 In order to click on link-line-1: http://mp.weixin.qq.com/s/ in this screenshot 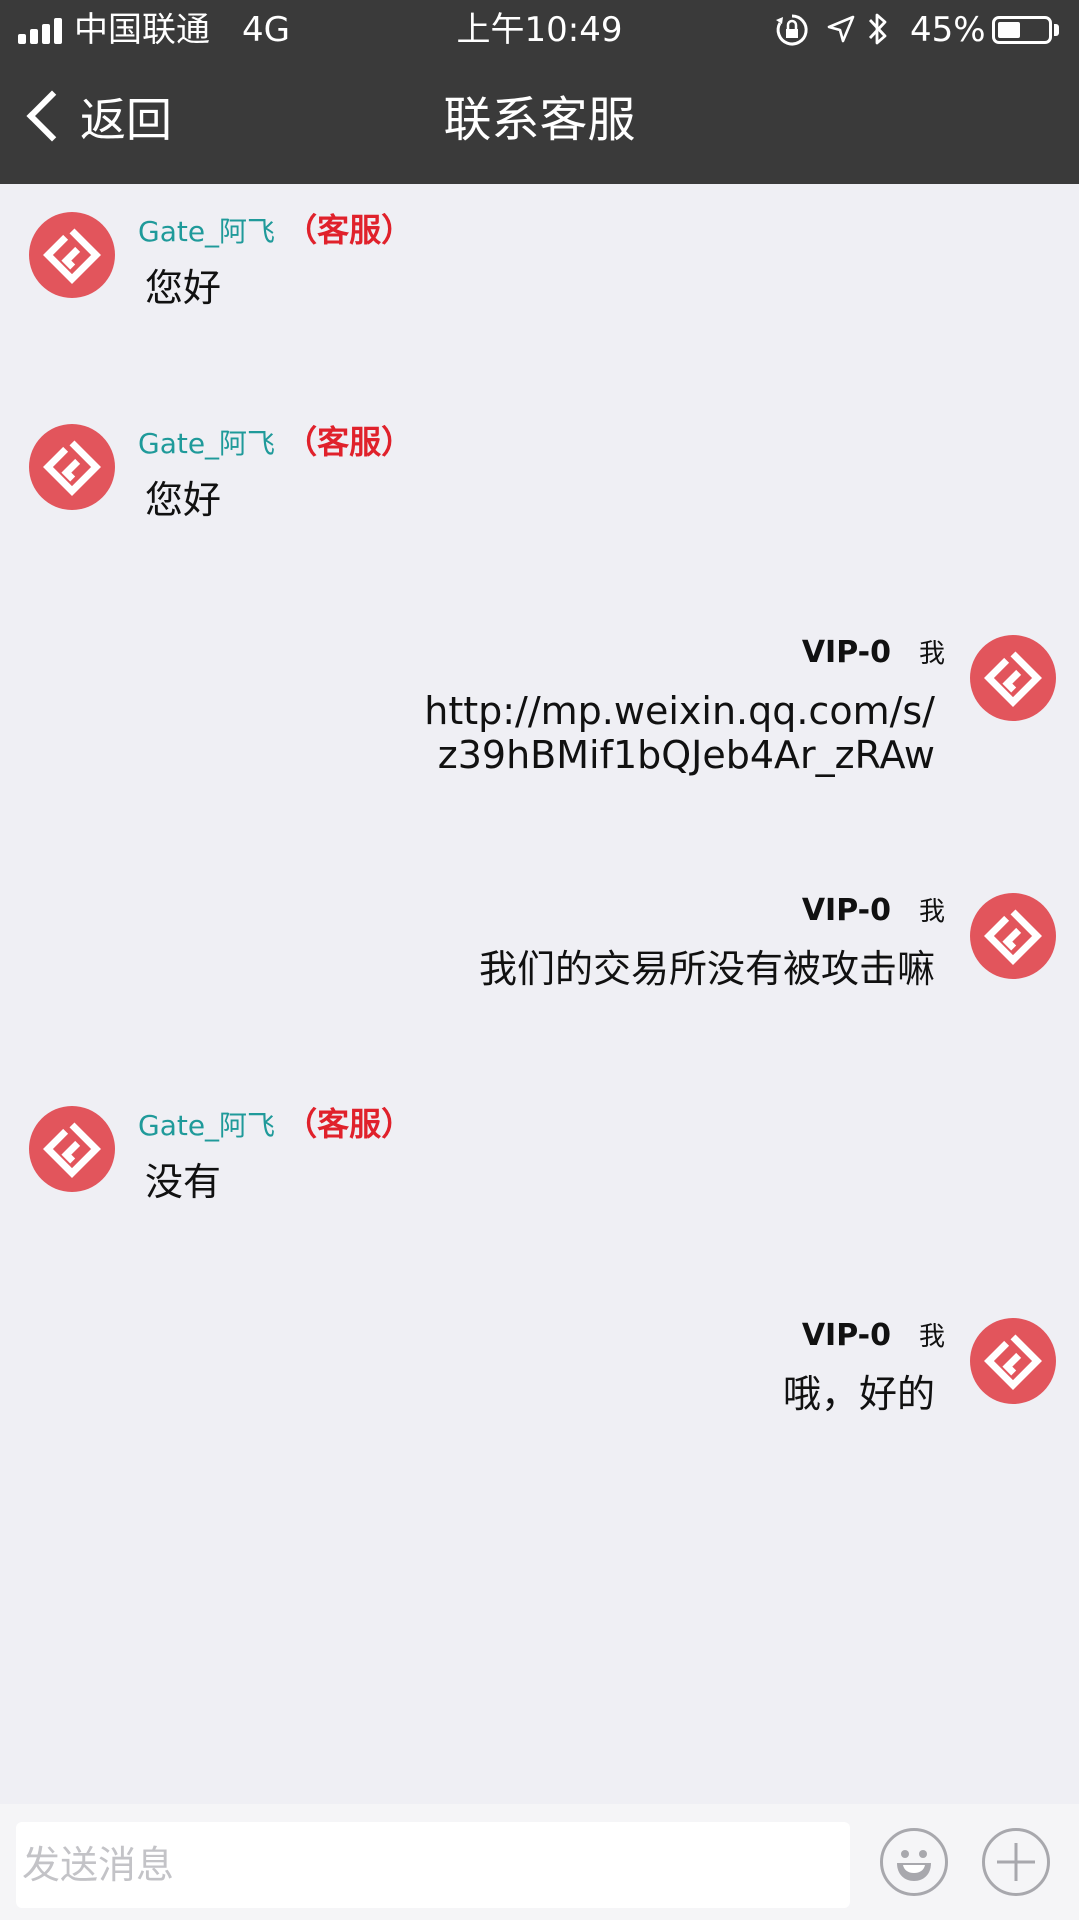, I will do `click(679, 711)`.